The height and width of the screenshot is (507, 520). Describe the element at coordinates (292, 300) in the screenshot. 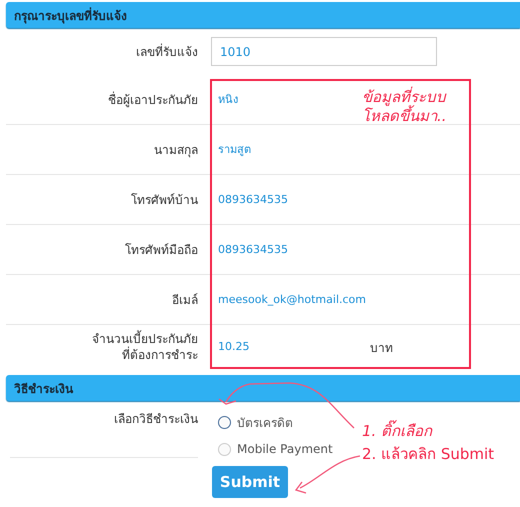

I see `field-value: meesook_ok@hotmail.com` at that location.